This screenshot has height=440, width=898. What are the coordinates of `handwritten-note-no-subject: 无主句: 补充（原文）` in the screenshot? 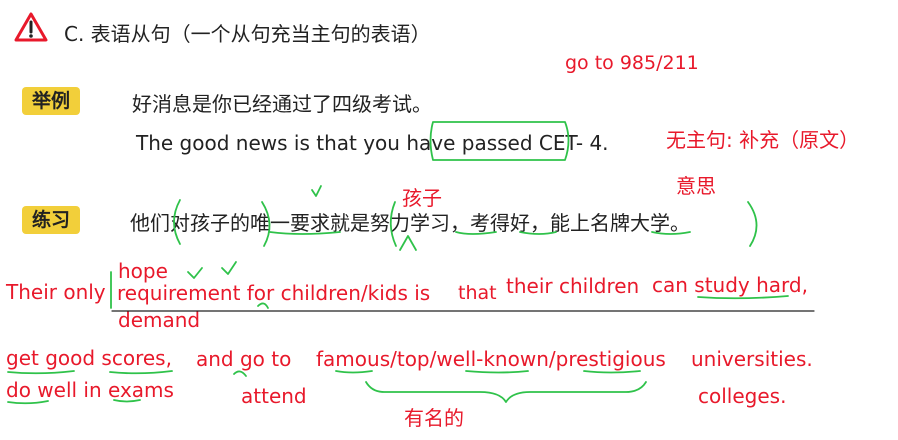 It's located at (763, 140).